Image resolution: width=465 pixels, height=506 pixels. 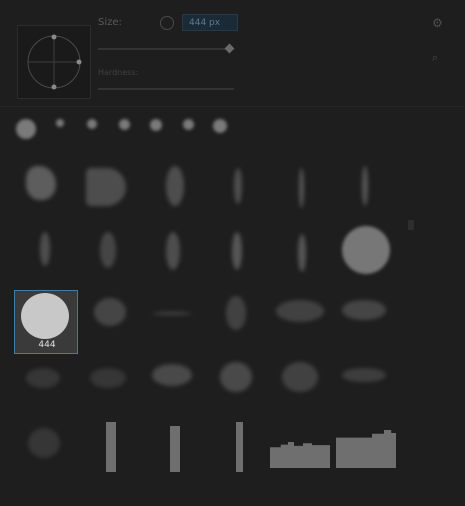 What do you see at coordinates (54, 37) in the screenshot?
I see `roundness-handle-top` at bounding box center [54, 37].